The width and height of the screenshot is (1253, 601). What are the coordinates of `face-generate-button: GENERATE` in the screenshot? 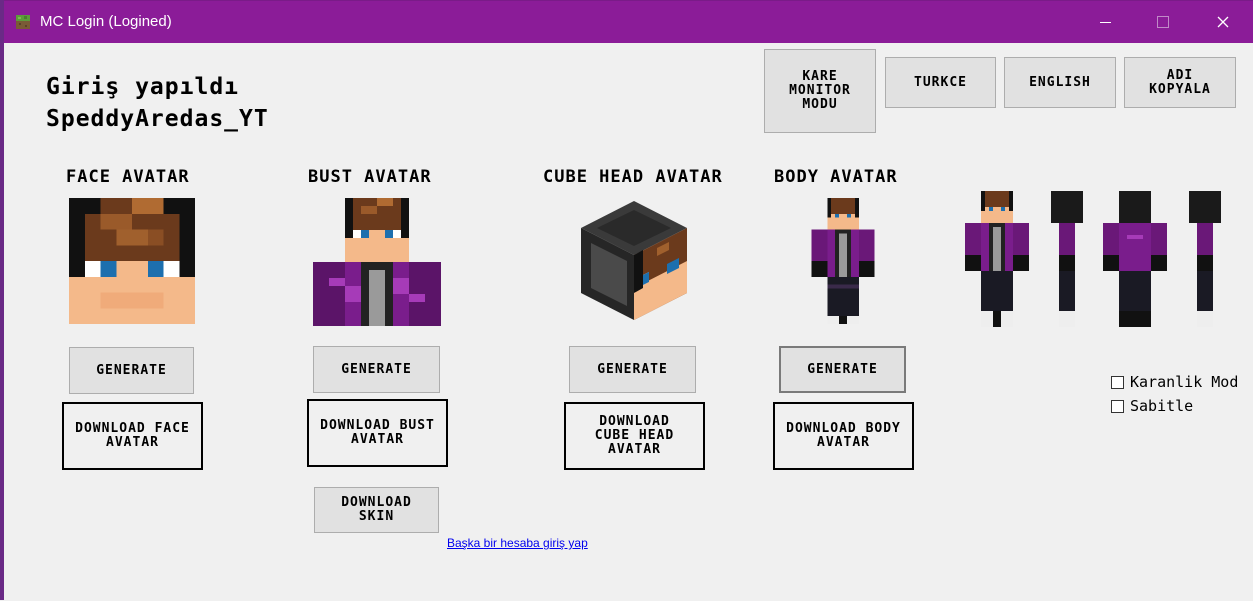 It's located at (131, 370).